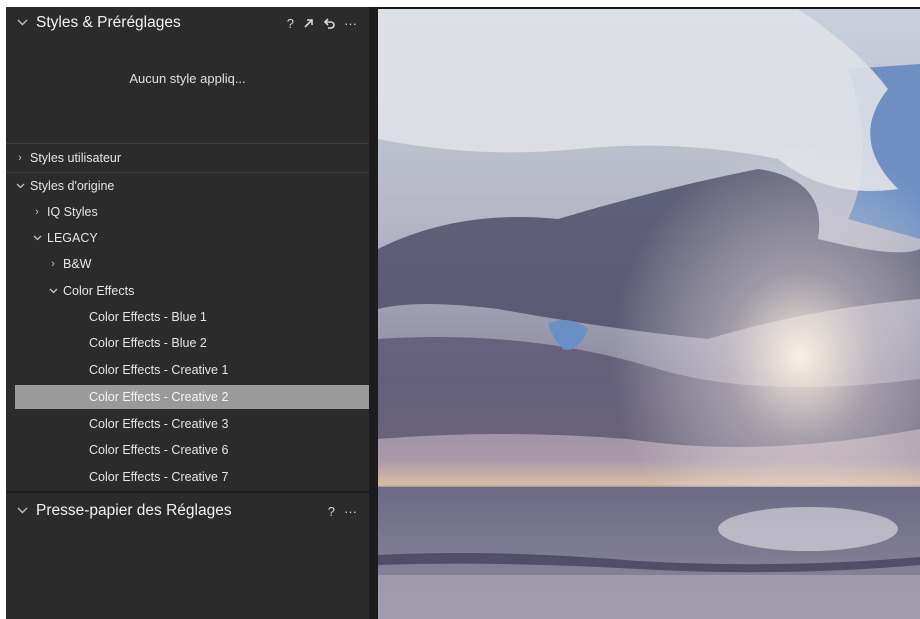 The image size is (920, 619). What do you see at coordinates (134, 510) in the screenshot?
I see `clipboard-title: Presse-papier des Réglages` at bounding box center [134, 510].